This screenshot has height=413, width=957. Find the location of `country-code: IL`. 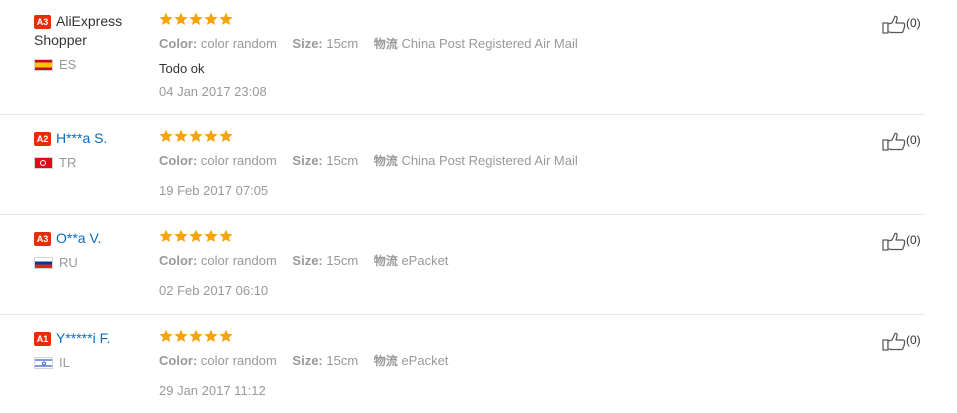

country-code: IL is located at coordinates (64, 362).